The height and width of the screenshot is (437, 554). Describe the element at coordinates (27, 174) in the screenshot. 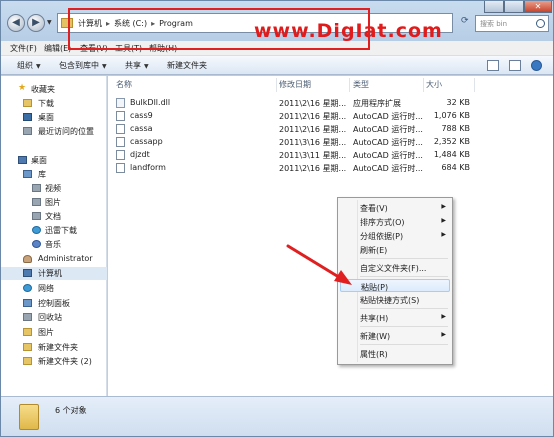

I see `library-icon` at that location.